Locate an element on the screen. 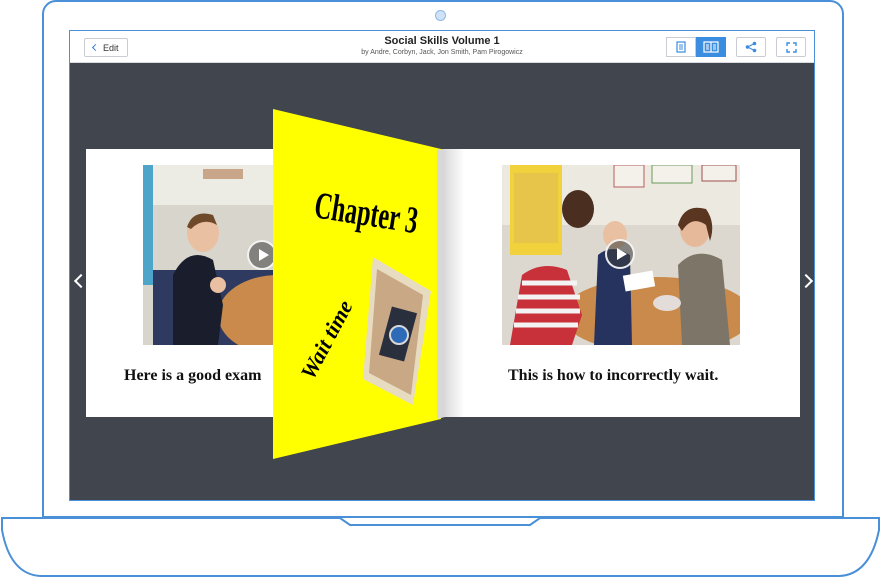 This screenshot has height=578, width=881. play-video-button is located at coordinates (620, 254).